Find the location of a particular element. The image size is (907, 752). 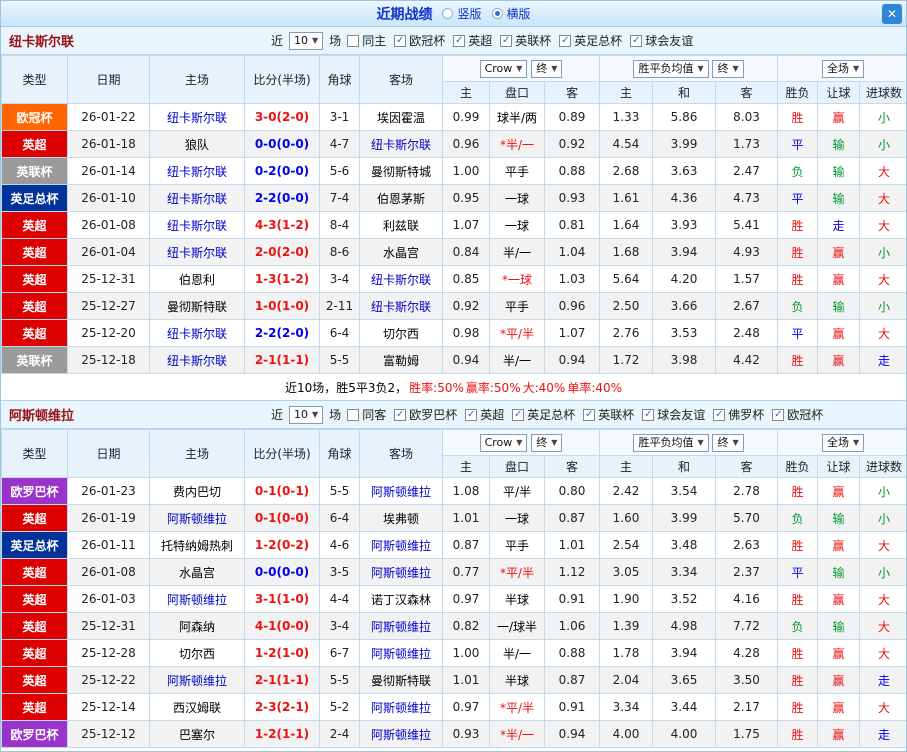

odds-draw: 4.98 is located at coordinates (684, 626).